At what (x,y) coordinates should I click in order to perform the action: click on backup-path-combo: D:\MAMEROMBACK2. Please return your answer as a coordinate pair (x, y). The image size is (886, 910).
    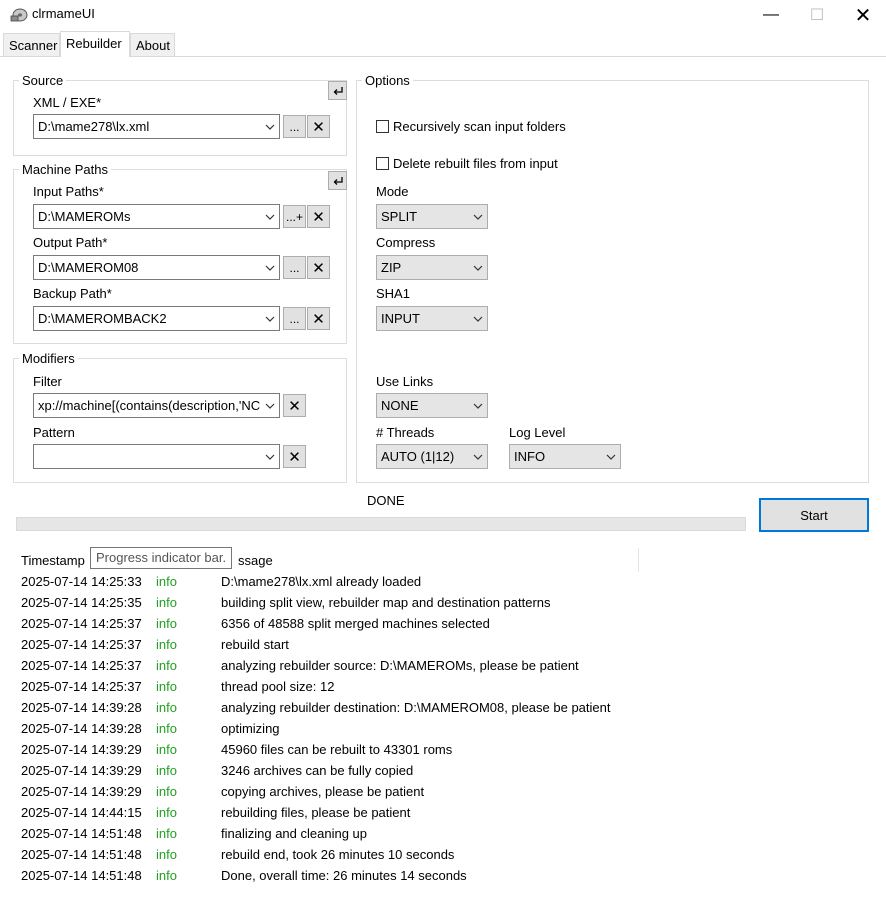
    Looking at the image, I should click on (156, 318).